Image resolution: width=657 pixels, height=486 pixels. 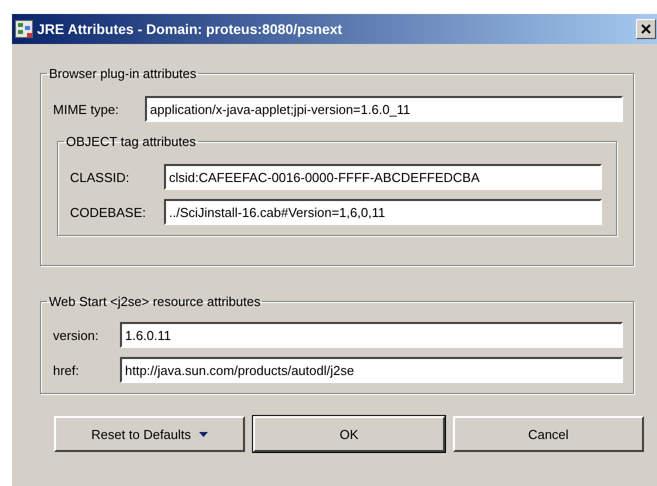 I want to click on field-label: href:, so click(x=66, y=370).